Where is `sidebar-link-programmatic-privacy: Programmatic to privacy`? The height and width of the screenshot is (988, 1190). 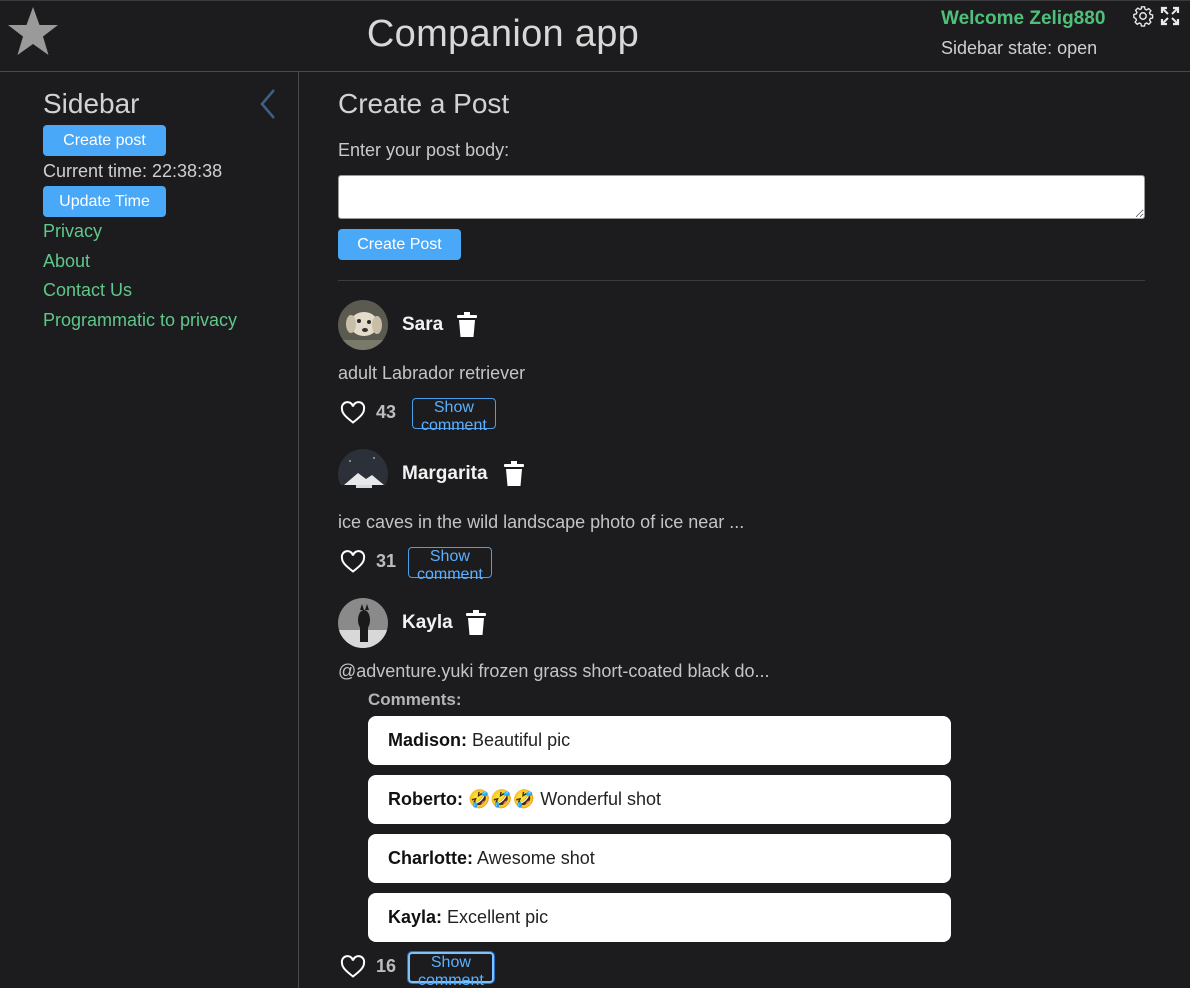 sidebar-link-programmatic-privacy: Programmatic to privacy is located at coordinates (140, 320).